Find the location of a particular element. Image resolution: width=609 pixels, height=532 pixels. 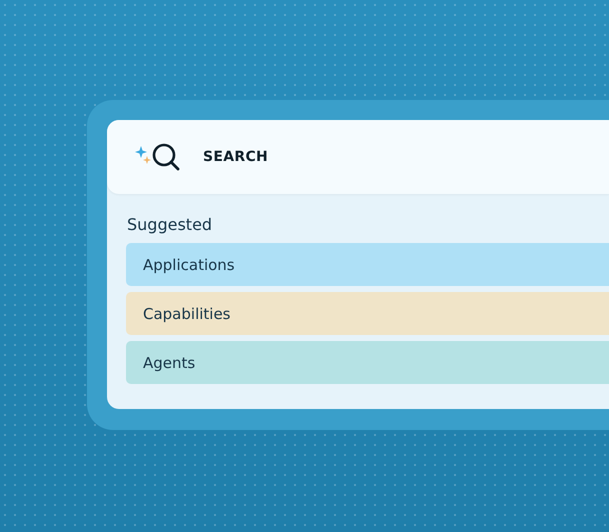

suggestion-item: Applications is located at coordinates (367, 264).